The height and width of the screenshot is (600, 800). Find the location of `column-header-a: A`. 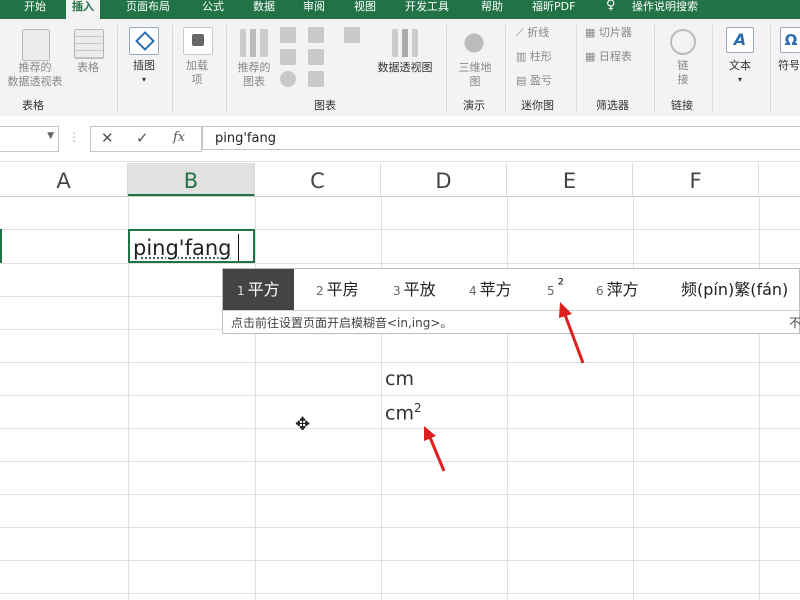

column-header-a: A is located at coordinates (64, 179).